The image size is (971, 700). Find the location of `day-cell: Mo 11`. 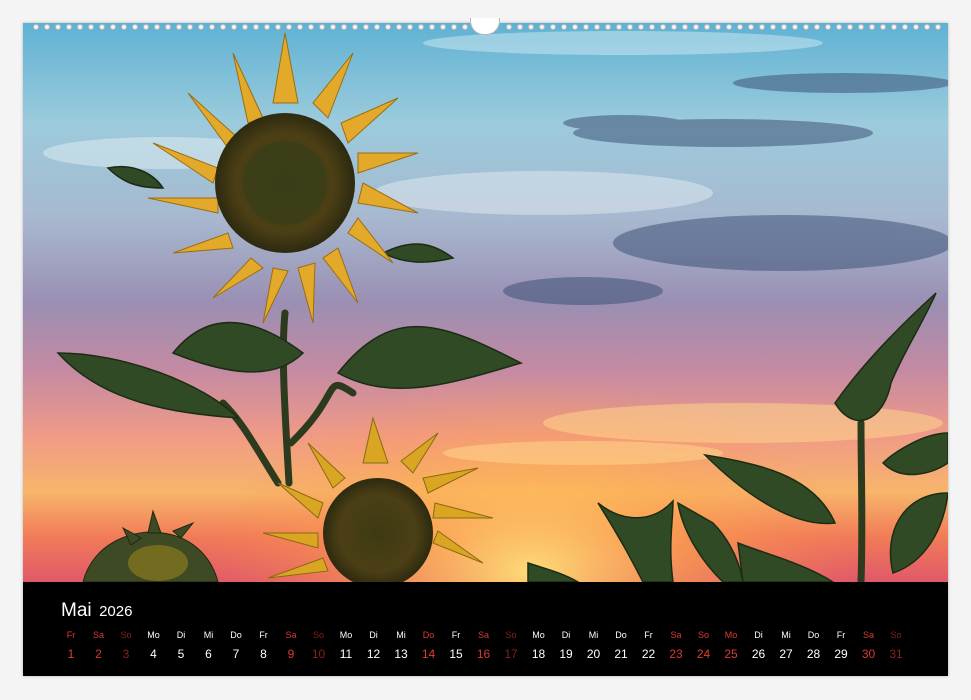

day-cell: Mo 11 is located at coordinates (346, 645).